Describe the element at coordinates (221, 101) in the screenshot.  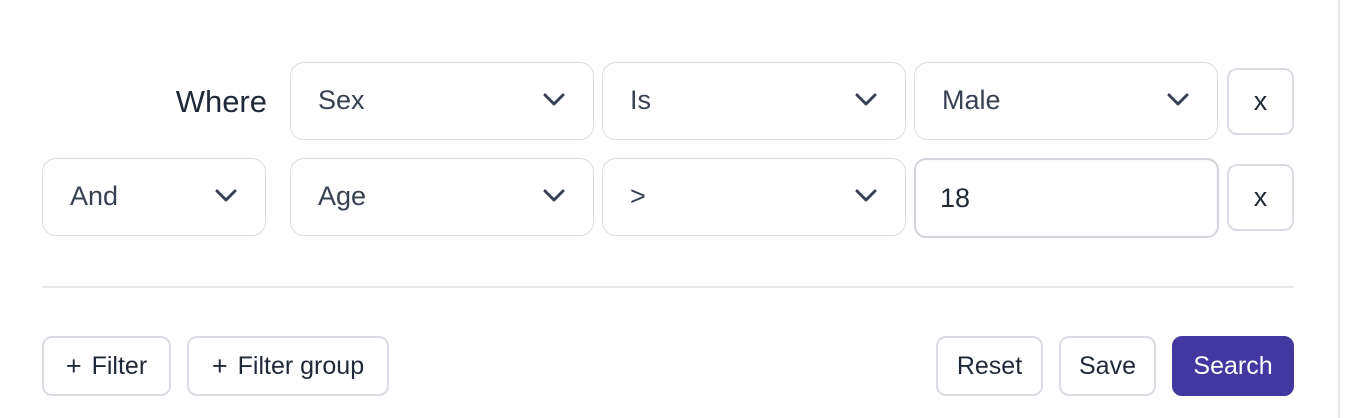
I see `where-label: Where` at that location.